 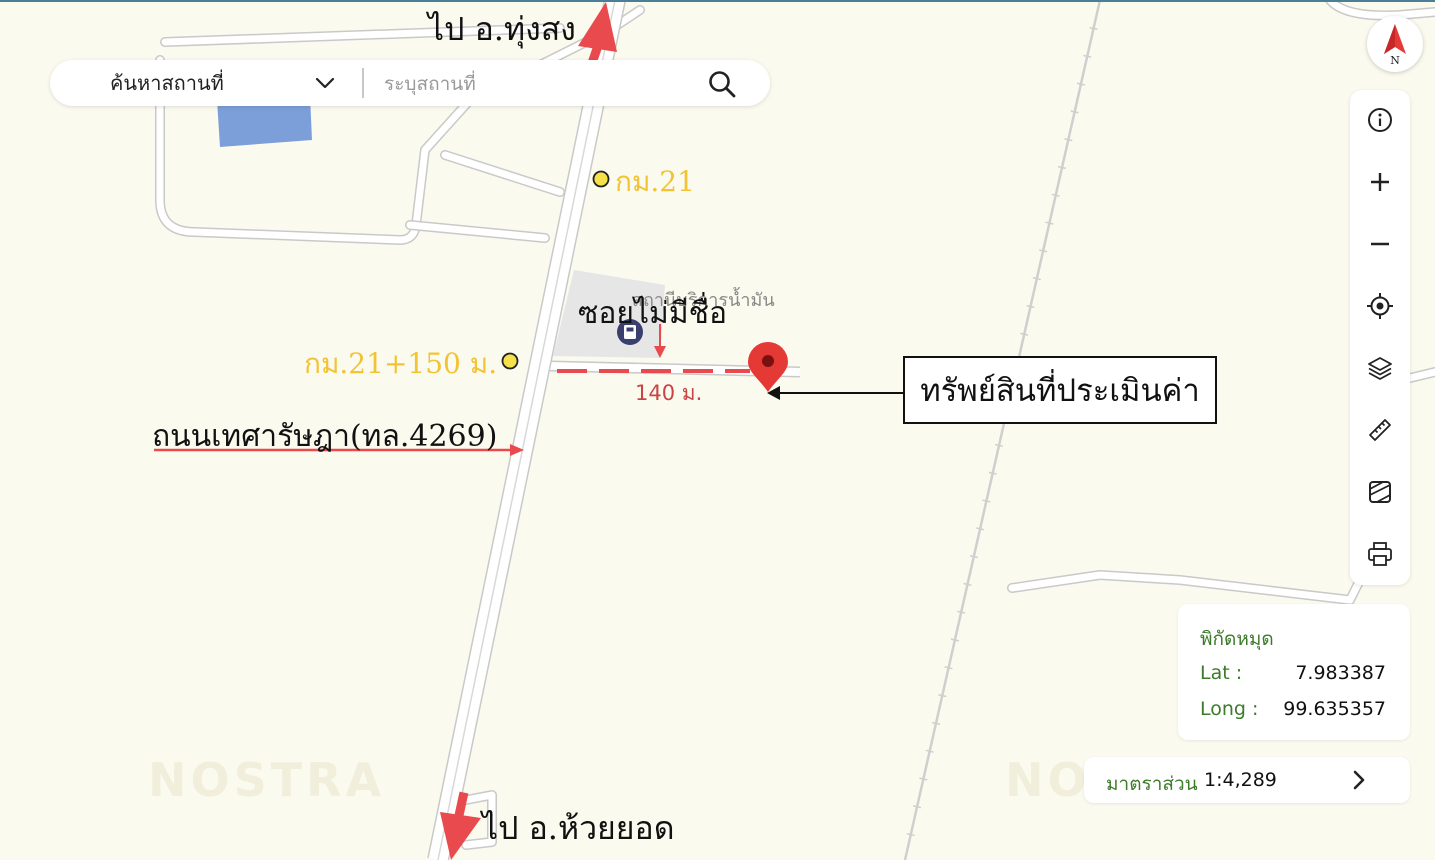 I want to click on asset-label: ทรัพย์สินที่ประเมินค่า, so click(x=1060, y=391).